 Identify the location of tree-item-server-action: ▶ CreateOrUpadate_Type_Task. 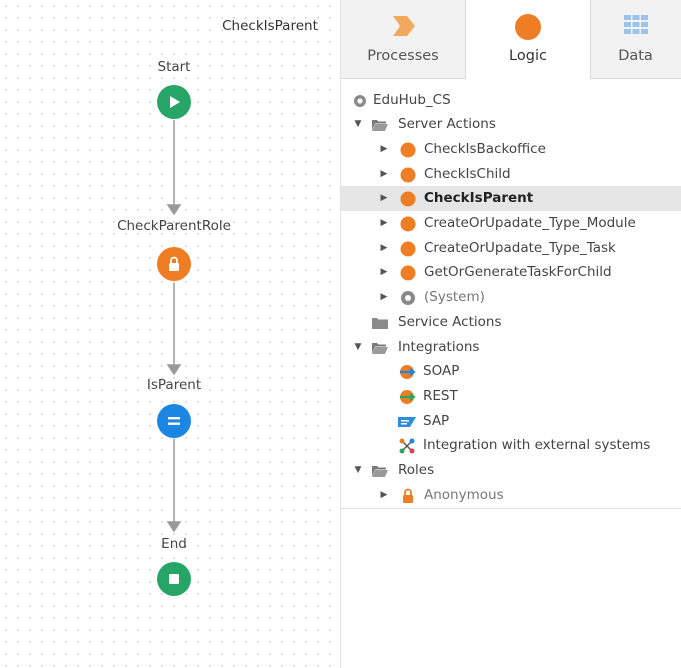
(511, 248).